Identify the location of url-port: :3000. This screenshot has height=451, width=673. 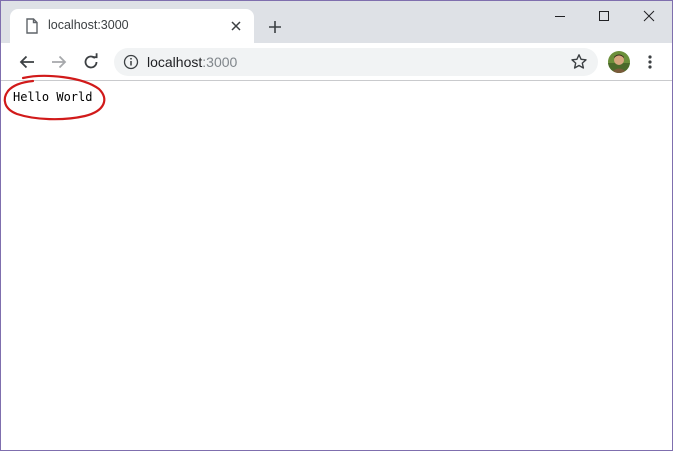
(220, 62).